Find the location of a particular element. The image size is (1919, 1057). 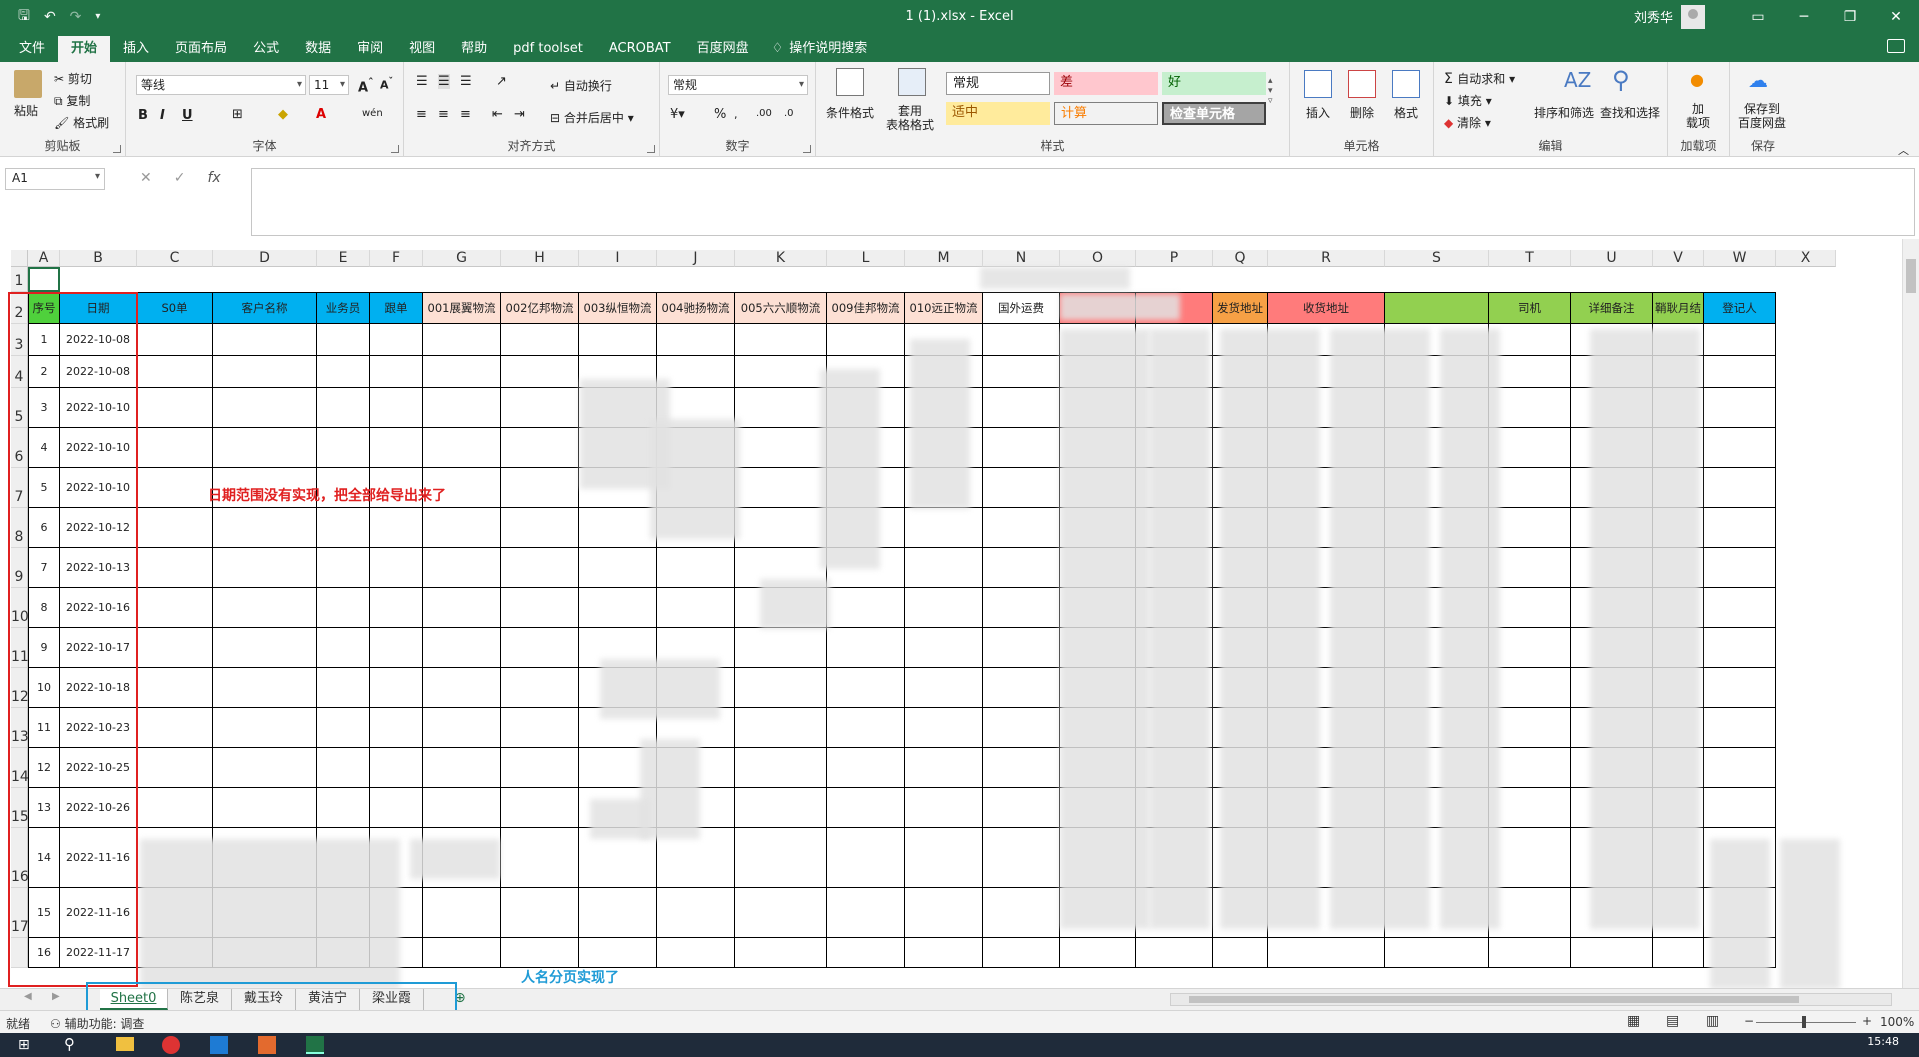

user-name: 刘秀华 is located at coordinates (1653, 16).